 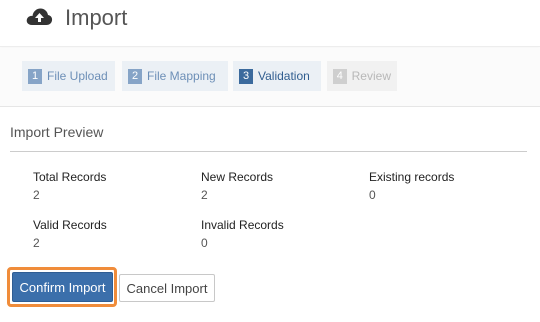 I want to click on new-records: New Records 2, so click(x=237, y=186).